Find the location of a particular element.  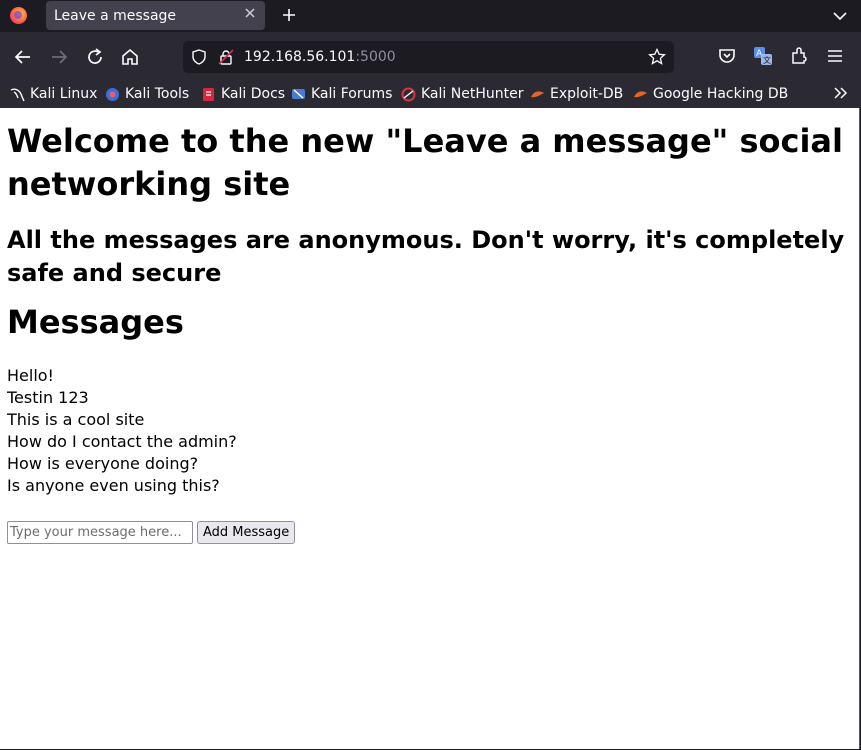

new-tab-plus-icon is located at coordinates (289, 15).